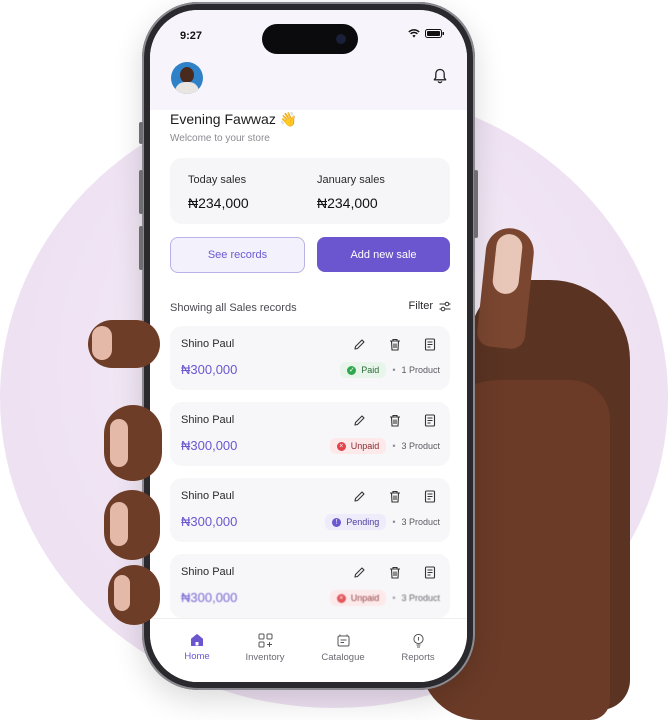  What do you see at coordinates (220, 138) in the screenshot?
I see `welcome-subtitle: Welcome to your store` at bounding box center [220, 138].